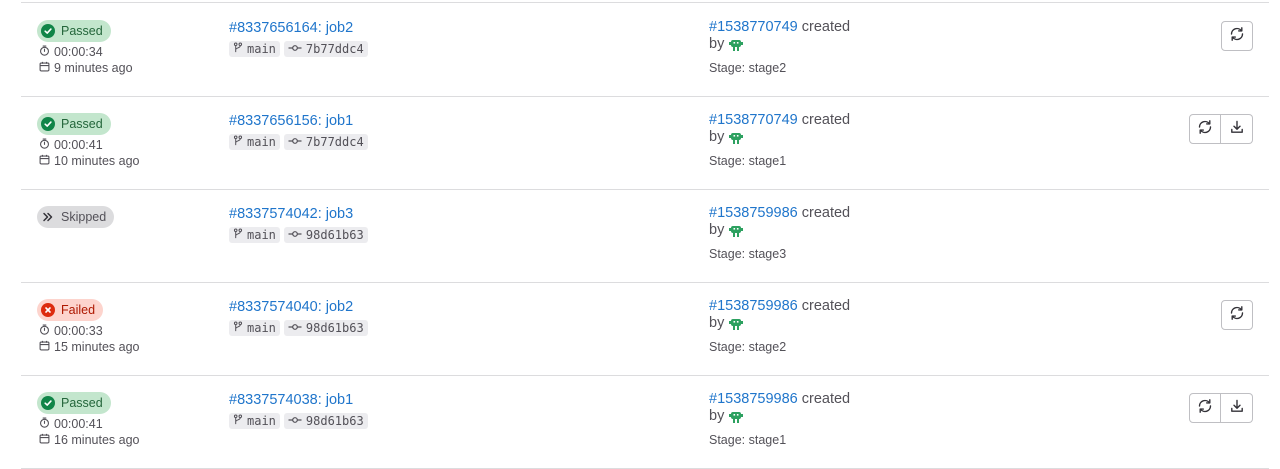 The image size is (1280, 469). I want to click on job-cell: #8337574042: job3 main 98d61b63, so click(298, 224).